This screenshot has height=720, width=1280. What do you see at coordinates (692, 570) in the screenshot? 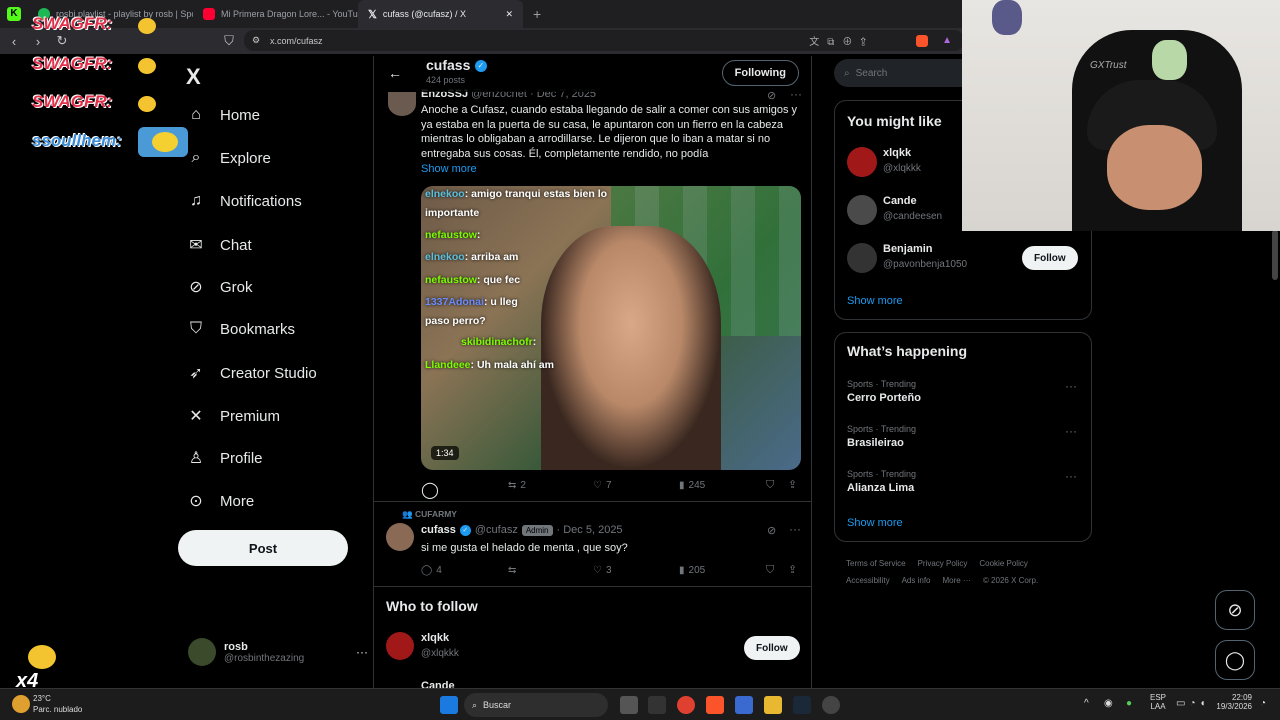
I see `views-button: ▮ 205` at bounding box center [692, 570].